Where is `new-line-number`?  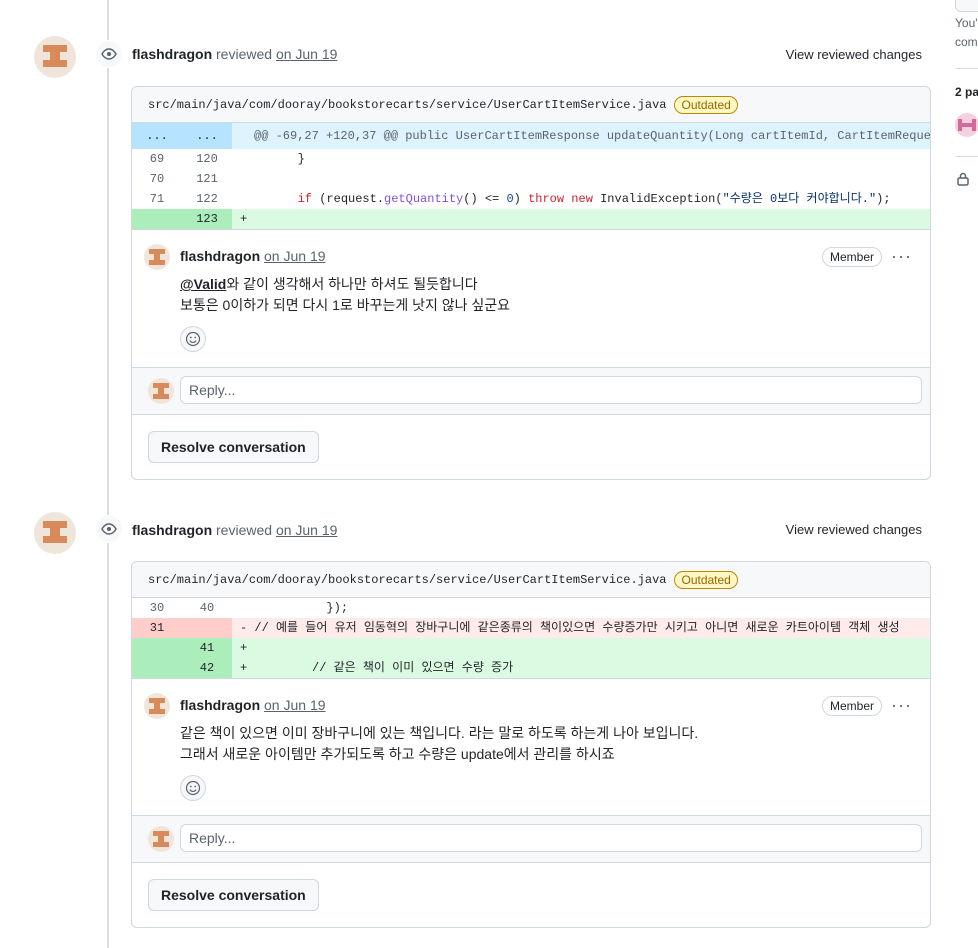 new-line-number is located at coordinates (207, 628).